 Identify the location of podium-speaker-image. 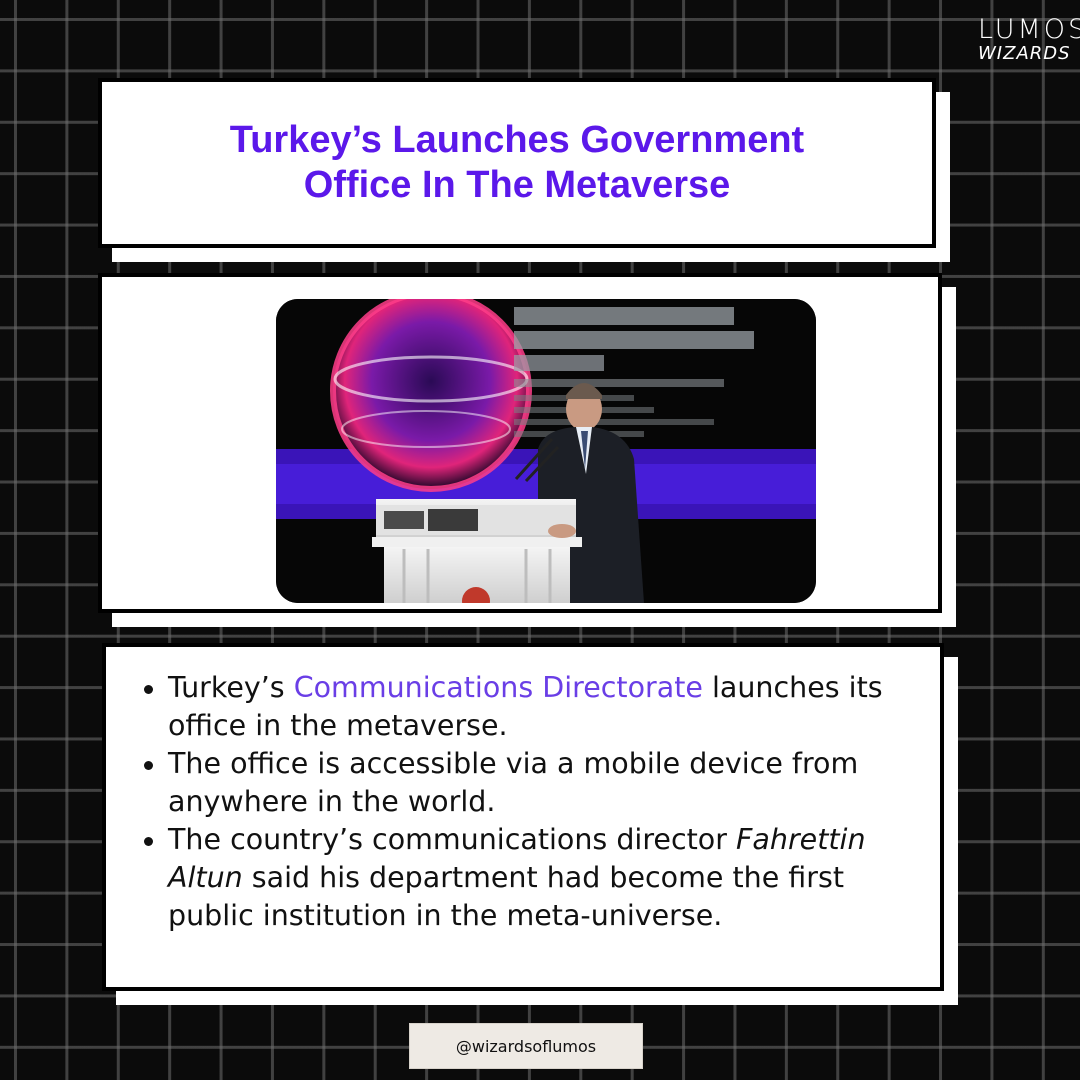
(546, 451).